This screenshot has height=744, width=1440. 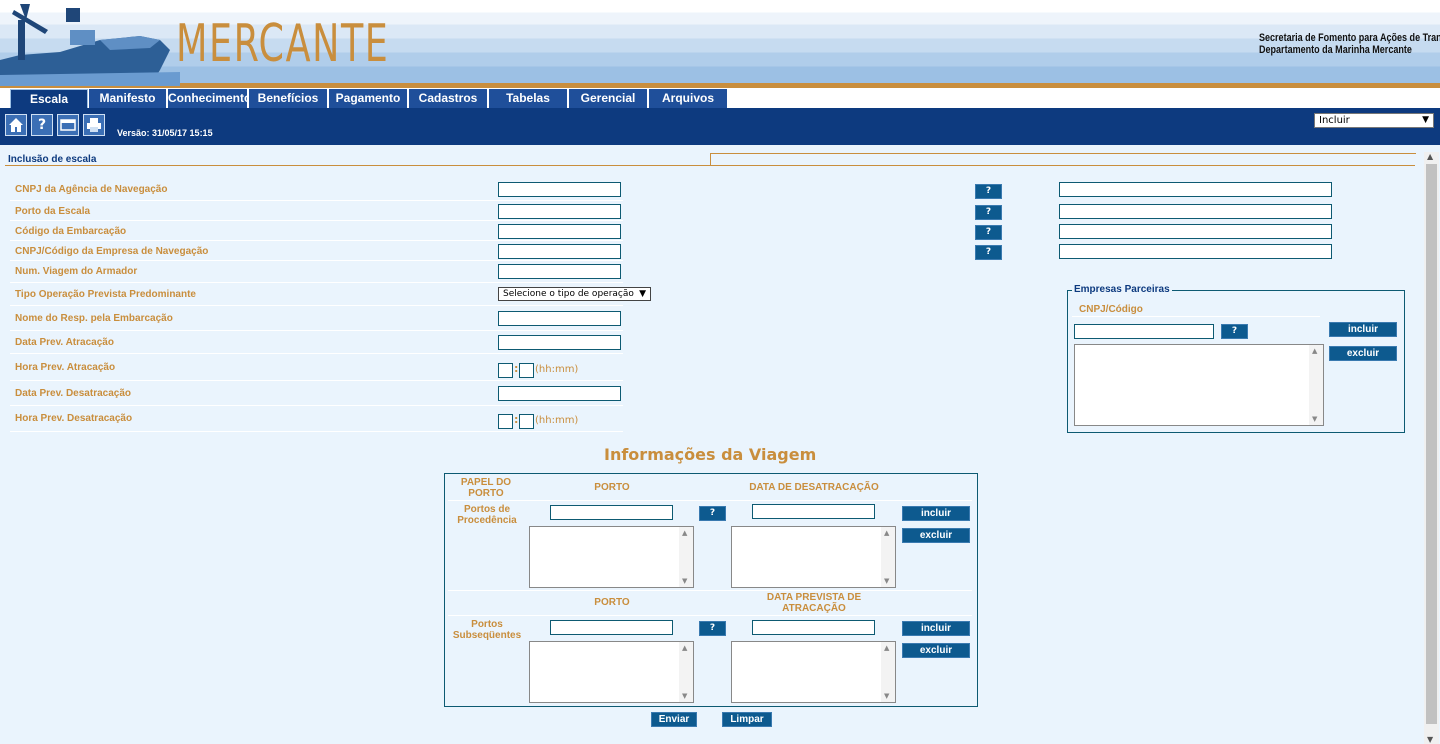 I want to click on scrollbar-thumb, so click(x=1431, y=444).